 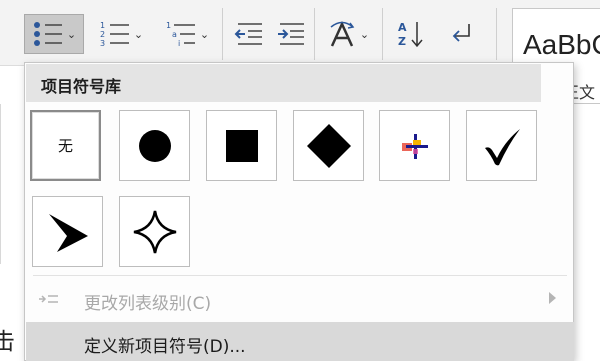 I want to click on submenu-arrow-icon, so click(x=552, y=298).